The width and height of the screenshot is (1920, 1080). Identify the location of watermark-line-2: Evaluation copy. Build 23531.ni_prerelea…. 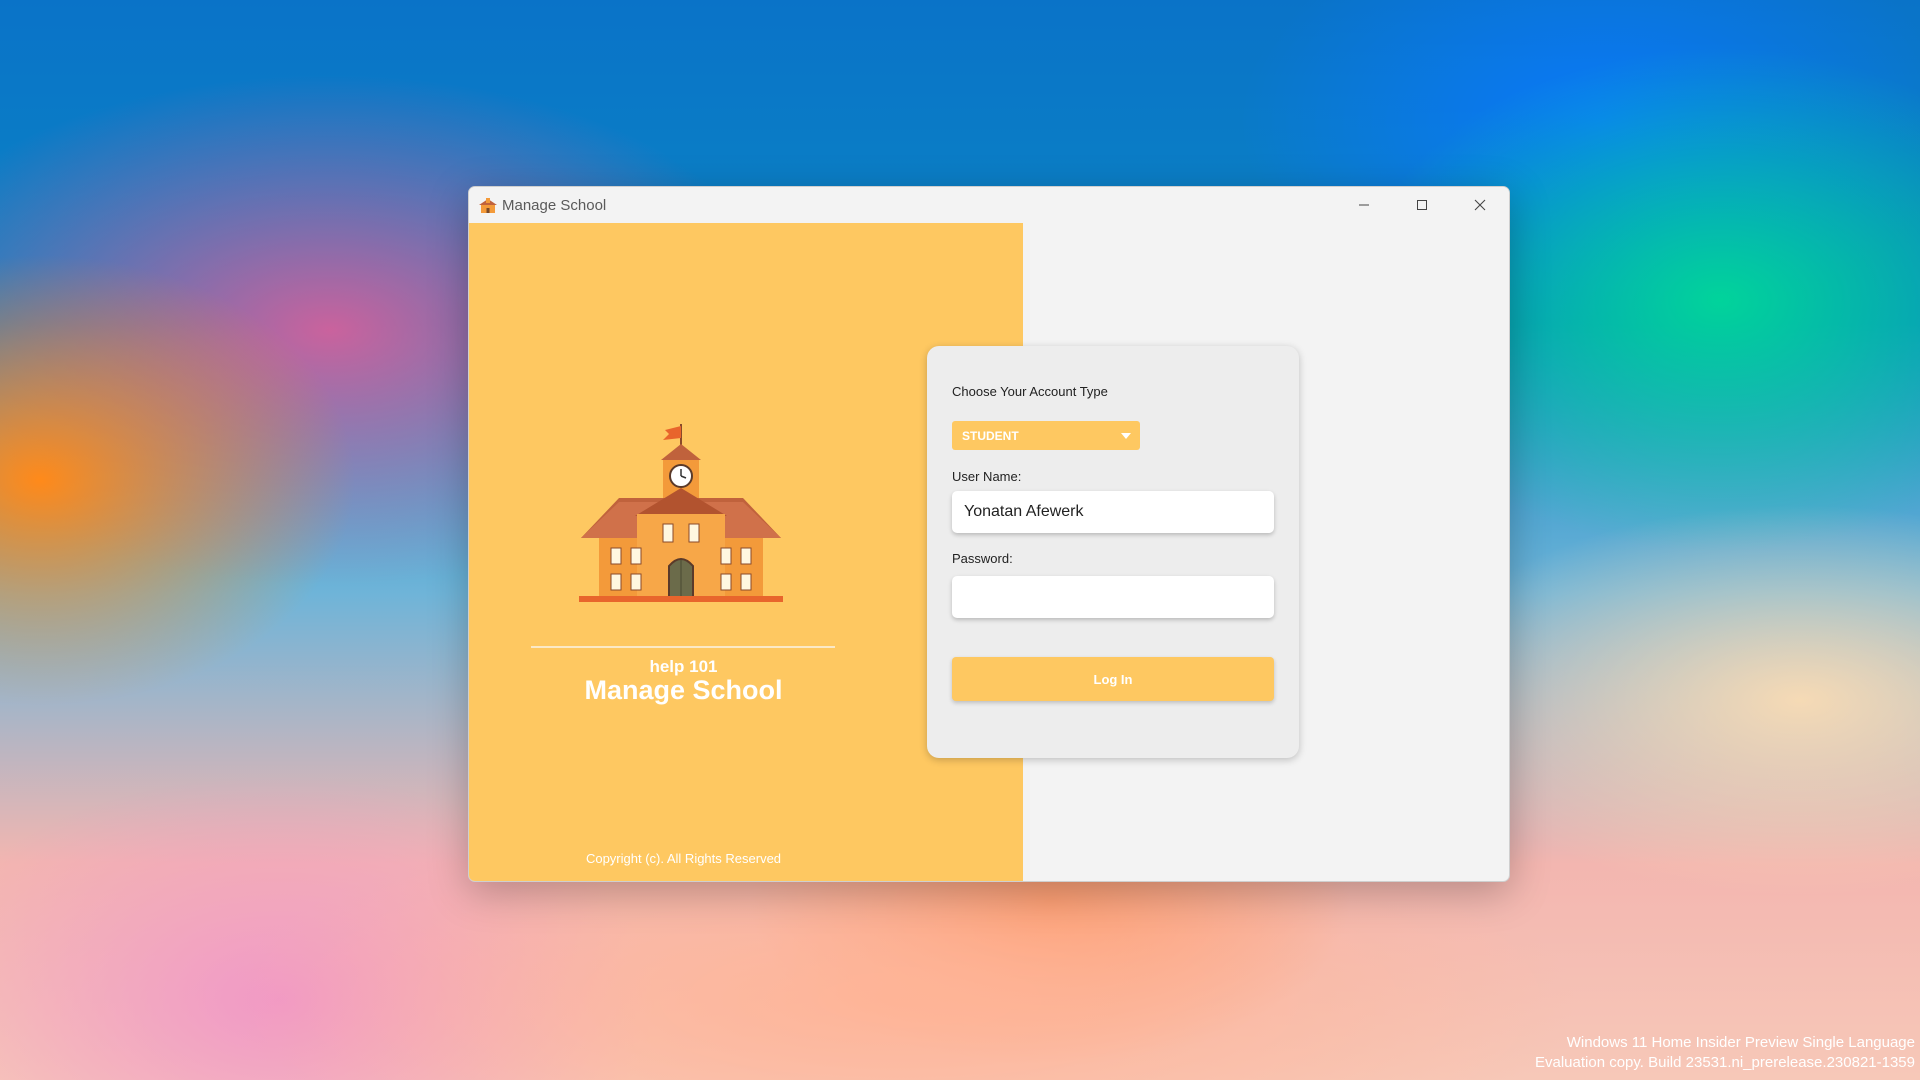
(1724, 1062).